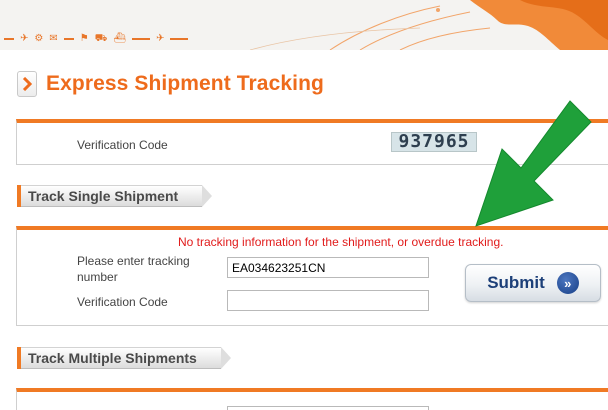 This screenshot has height=410, width=608. I want to click on tab-track-single-shipment: Track Single Shipment, so click(115, 196).